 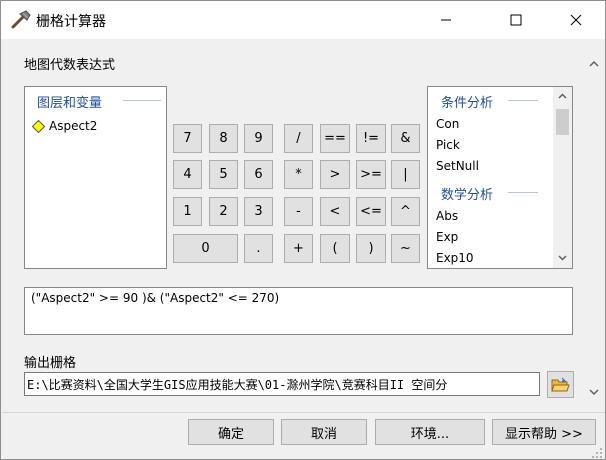 I want to click on minimize-button, so click(x=446, y=20).